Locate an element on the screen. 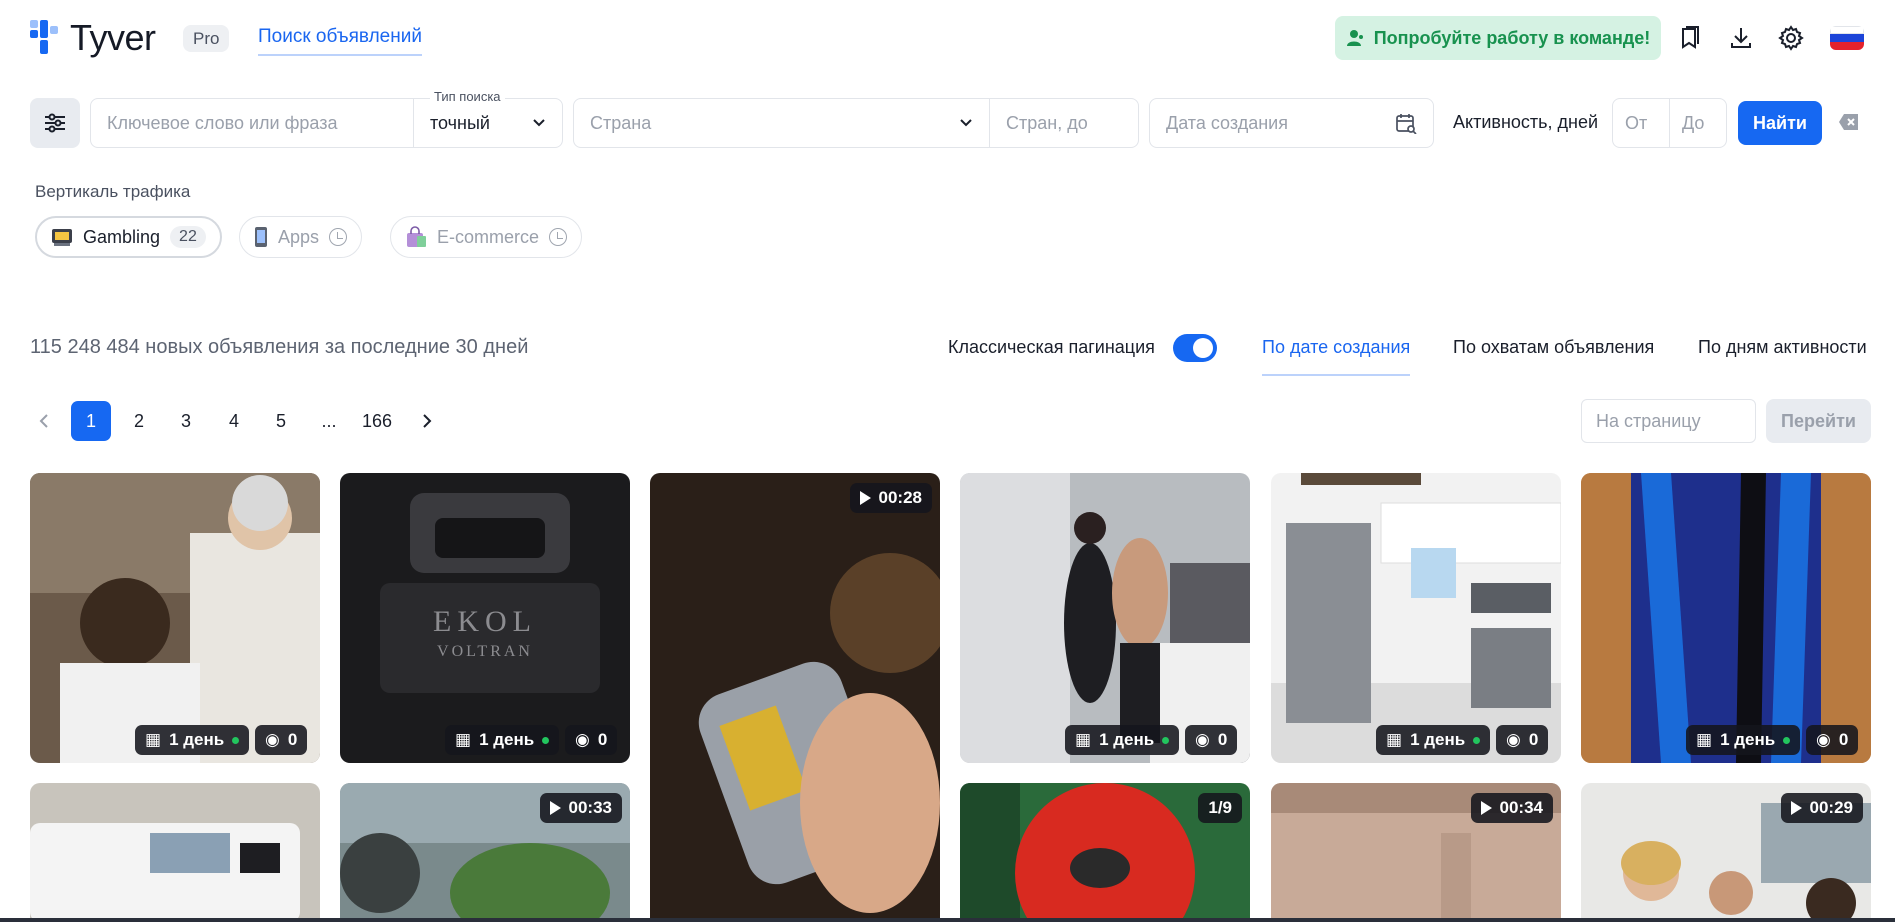 The height and width of the screenshot is (922, 1895). settings-icon is located at coordinates (1791, 38).